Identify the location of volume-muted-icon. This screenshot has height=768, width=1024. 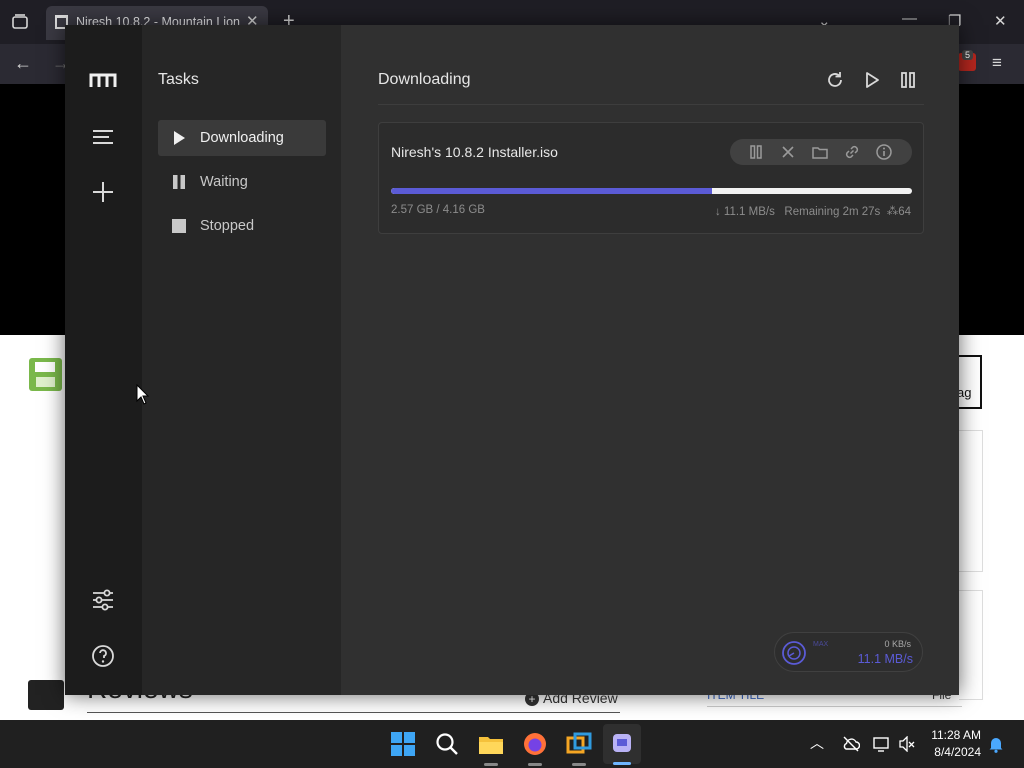
(907, 744).